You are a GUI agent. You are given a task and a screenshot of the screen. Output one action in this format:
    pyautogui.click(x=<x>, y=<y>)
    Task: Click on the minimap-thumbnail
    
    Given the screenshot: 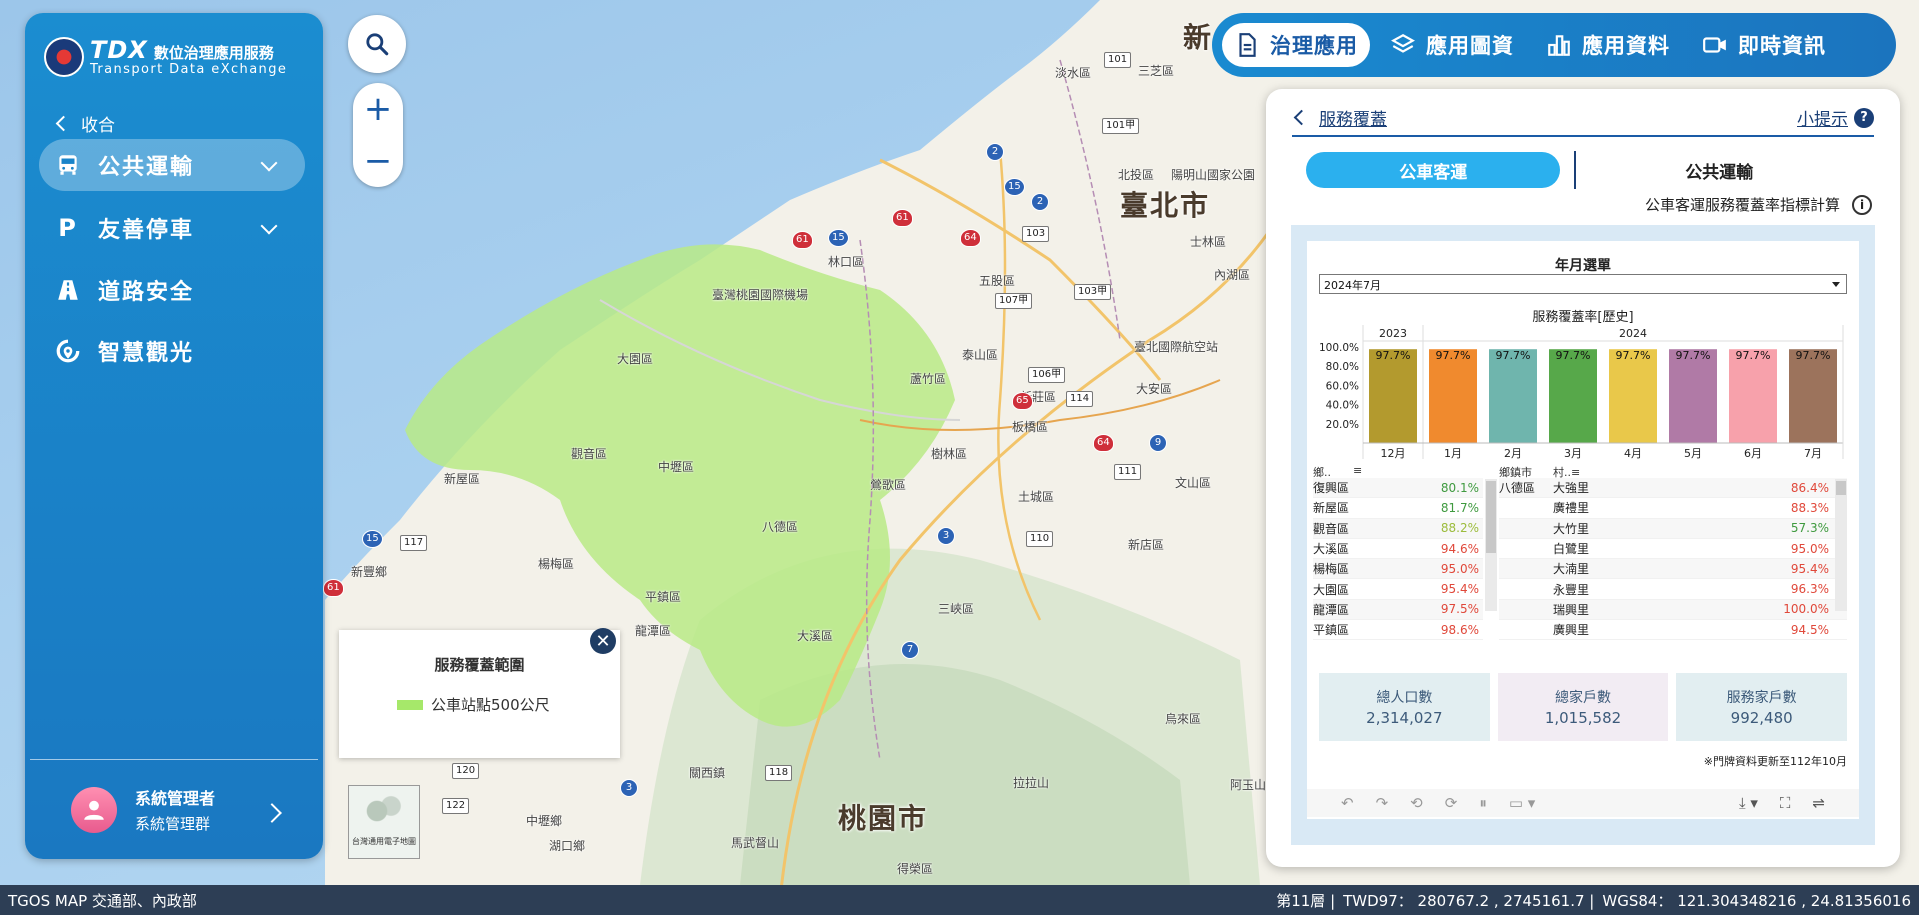 What is the action you would take?
    pyautogui.click(x=384, y=811)
    